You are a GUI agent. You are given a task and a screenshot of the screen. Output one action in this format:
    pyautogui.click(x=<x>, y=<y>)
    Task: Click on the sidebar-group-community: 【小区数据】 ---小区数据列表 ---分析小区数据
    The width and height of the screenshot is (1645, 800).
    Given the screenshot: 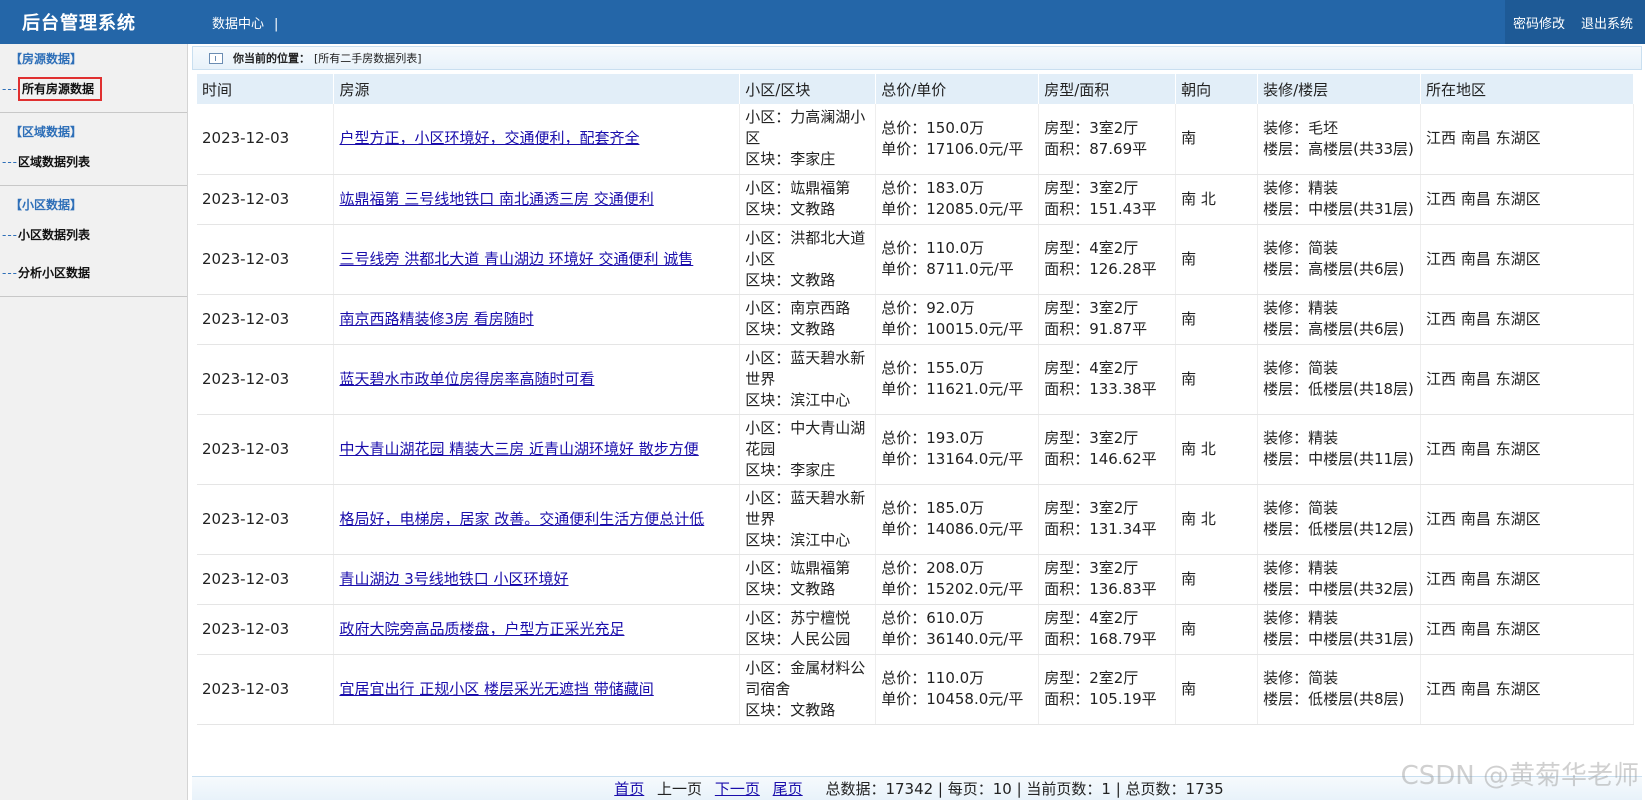 What is the action you would take?
    pyautogui.click(x=93, y=243)
    